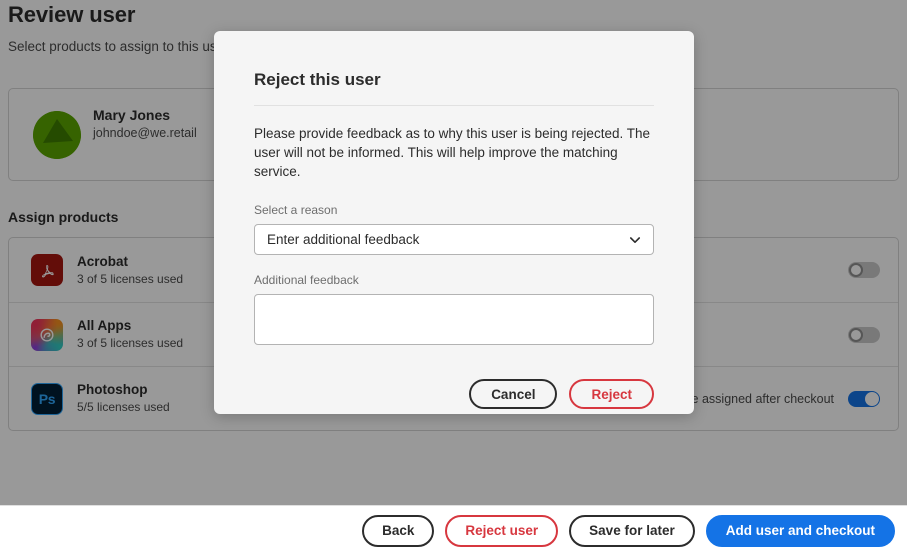 This screenshot has height=555, width=907. I want to click on user-email: johndoe@we.retail, so click(145, 133).